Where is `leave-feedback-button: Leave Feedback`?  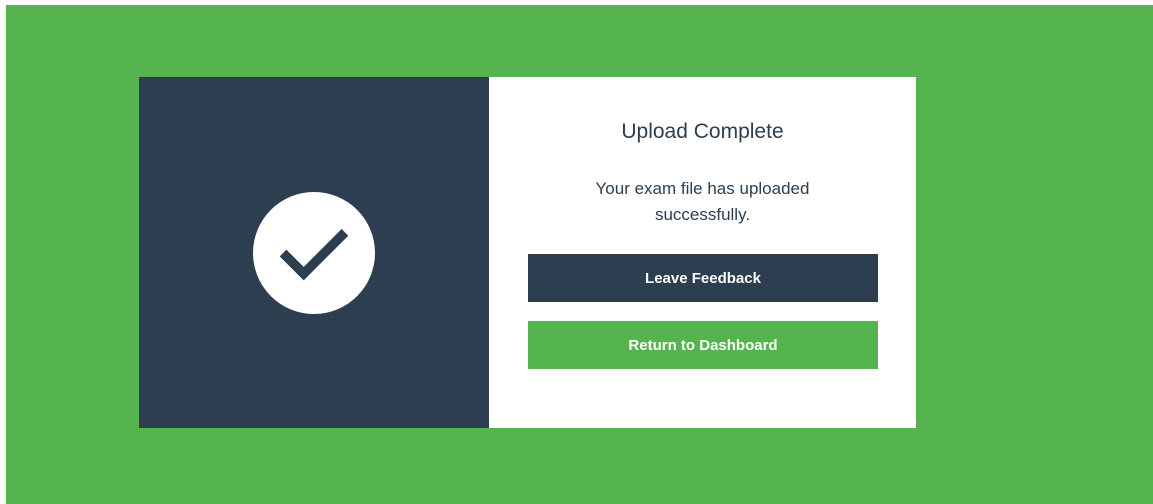
leave-feedback-button: Leave Feedback is located at coordinates (703, 278).